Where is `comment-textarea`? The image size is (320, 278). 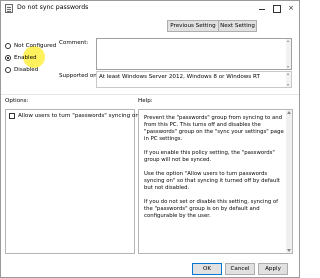 comment-textarea is located at coordinates (194, 54).